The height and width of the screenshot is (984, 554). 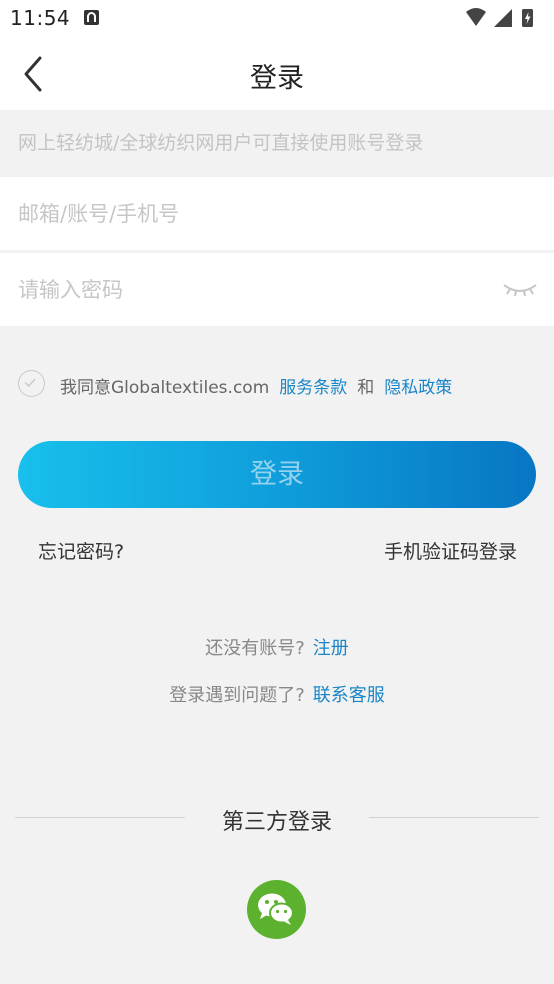 What do you see at coordinates (277, 143) in the screenshot?
I see `login-notice: 网上轻纺城/全球纺织网用户可直接使用账号登录` at bounding box center [277, 143].